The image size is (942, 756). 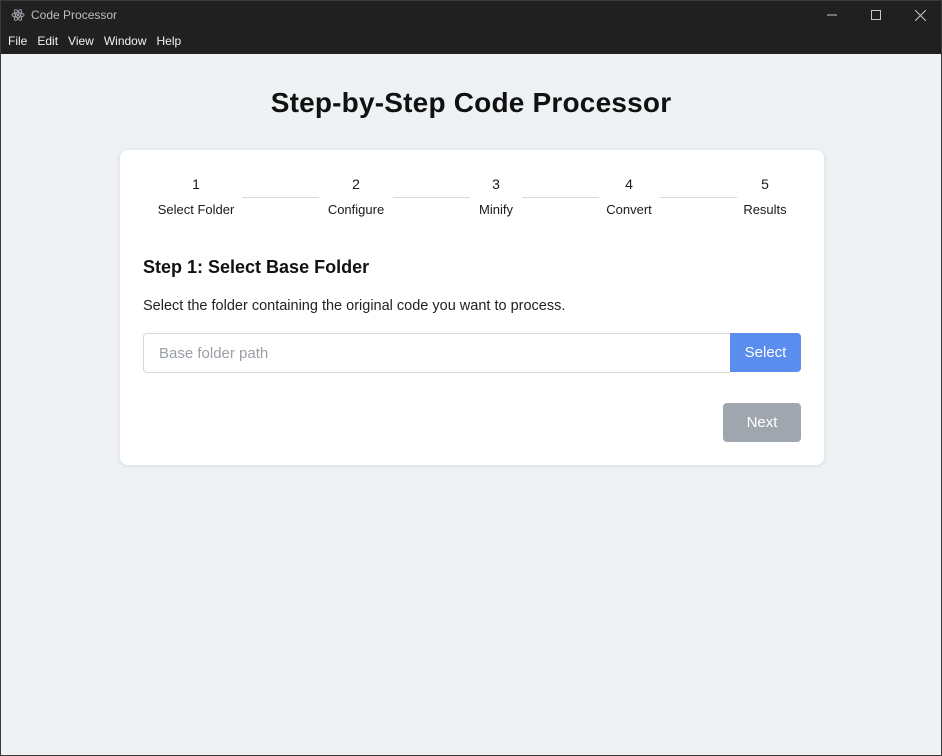 What do you see at coordinates (496, 195) in the screenshot?
I see `step-3: 3 Minify` at bounding box center [496, 195].